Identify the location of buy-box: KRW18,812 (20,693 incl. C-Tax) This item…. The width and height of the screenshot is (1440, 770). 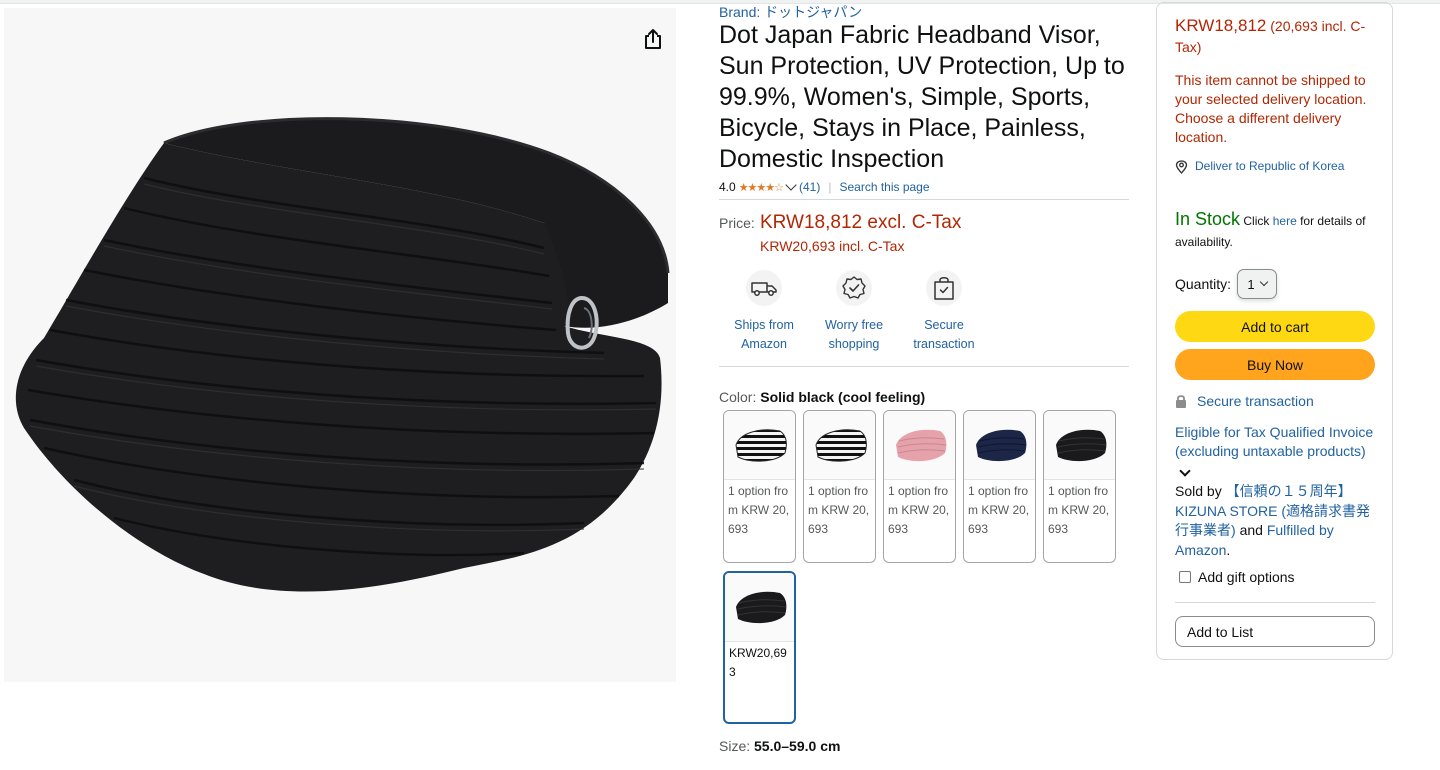
(1274, 331).